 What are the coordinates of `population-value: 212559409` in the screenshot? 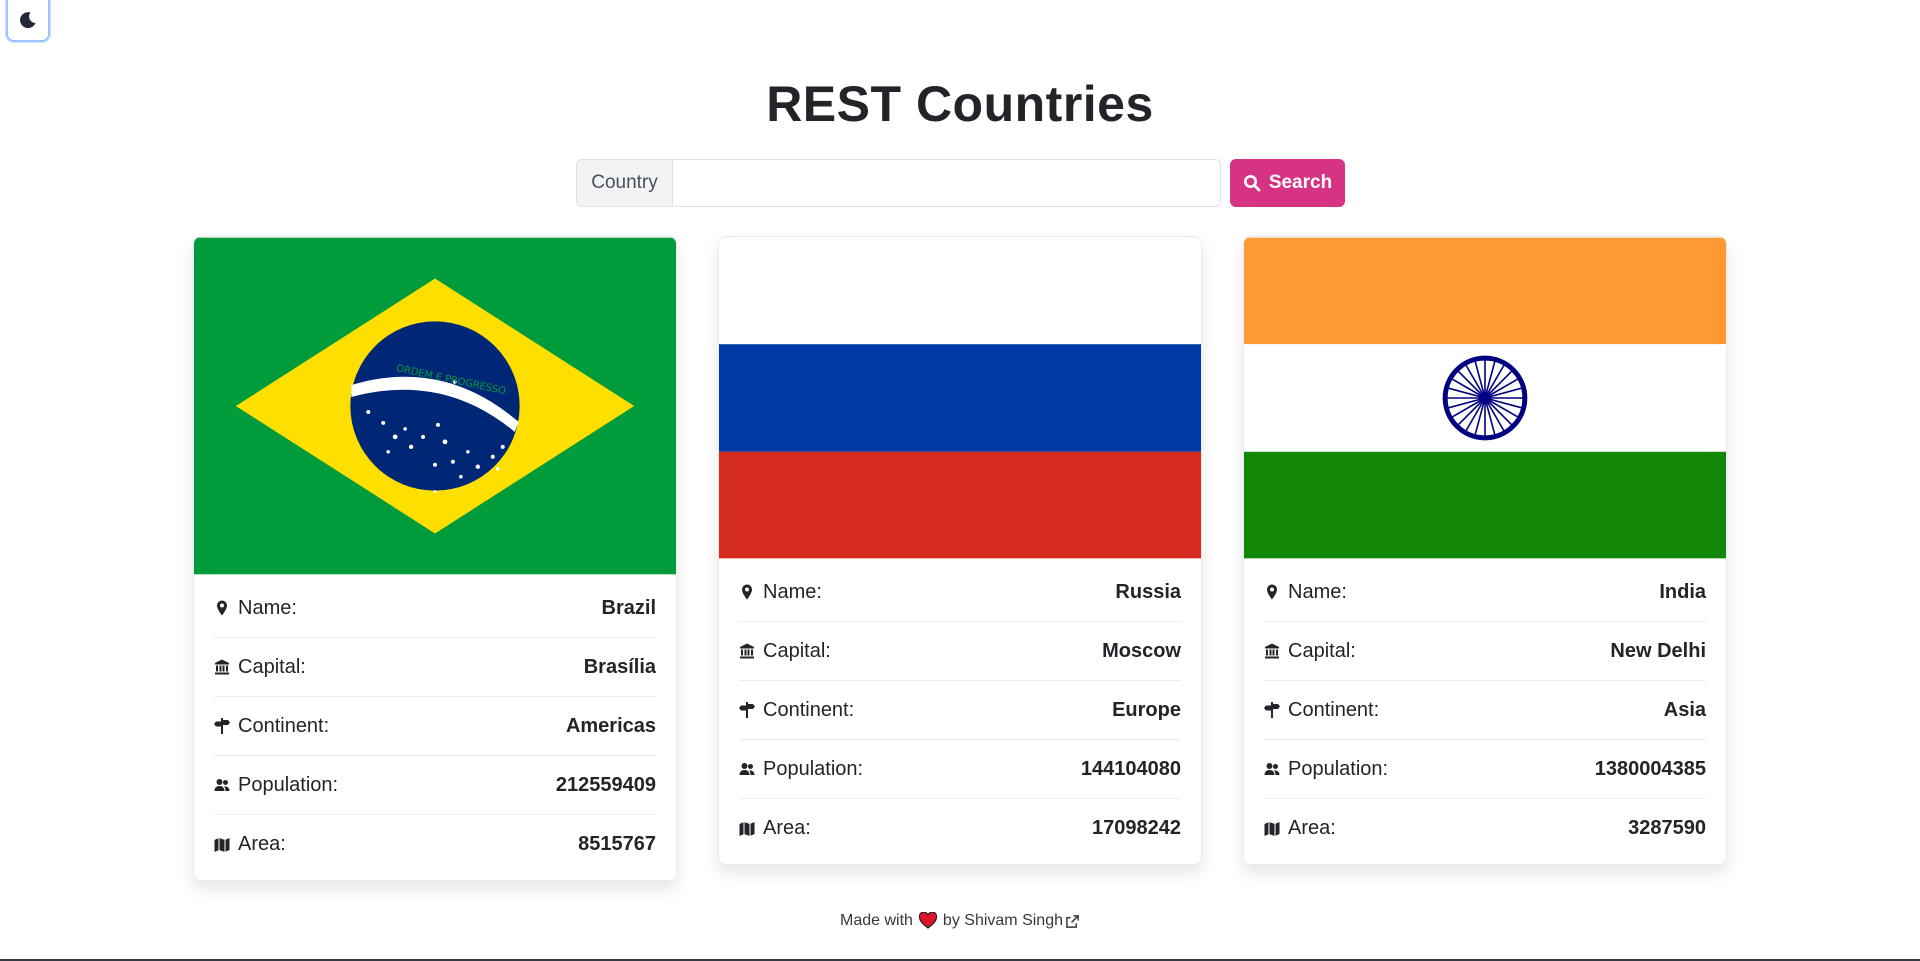 It's located at (605, 784).